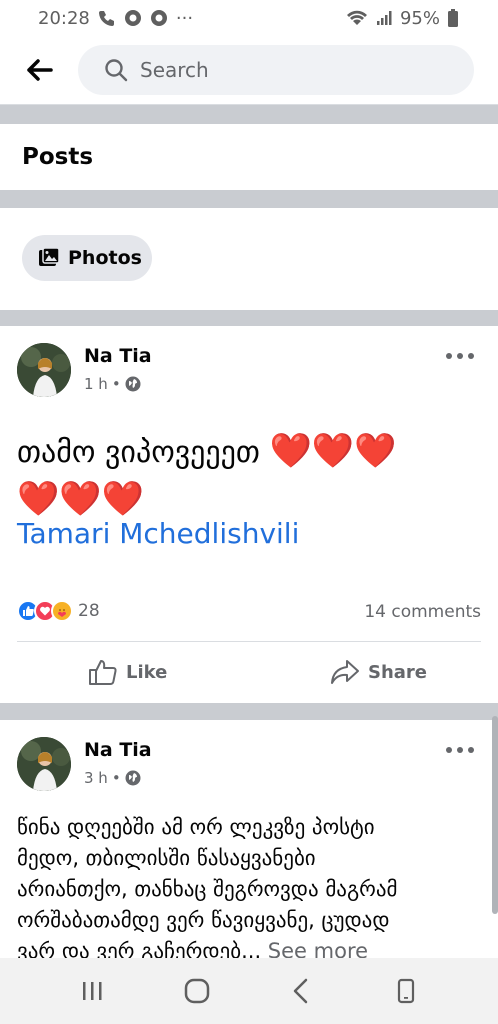 Image resolution: width=498 pixels, height=1024 pixels. What do you see at coordinates (62, 611) in the screenshot?
I see `care-reaction-icon` at bounding box center [62, 611].